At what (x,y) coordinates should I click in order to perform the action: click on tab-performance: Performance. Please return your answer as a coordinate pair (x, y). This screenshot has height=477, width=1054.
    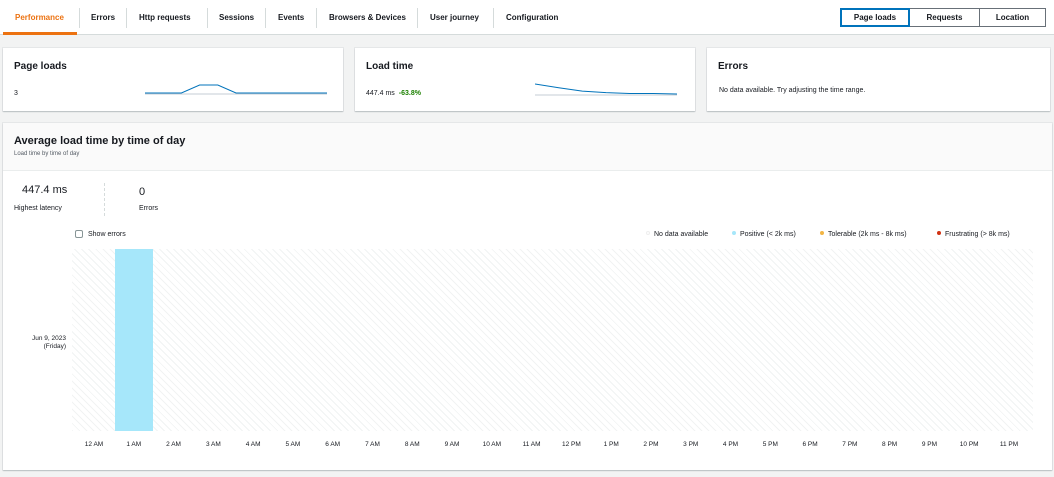
    Looking at the image, I should click on (39, 18).